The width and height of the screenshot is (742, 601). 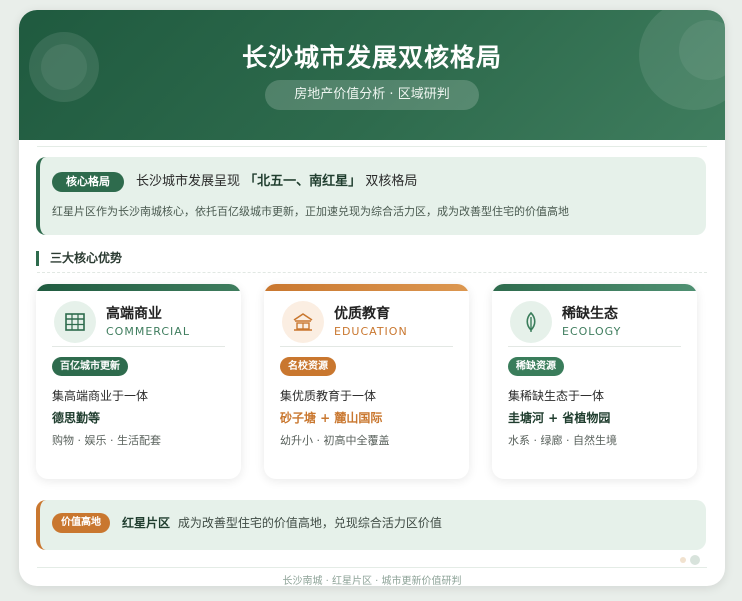 I want to click on value-text: 成为改善型住宅的价值高地，兑现综合活力区价值, so click(x=309, y=523).